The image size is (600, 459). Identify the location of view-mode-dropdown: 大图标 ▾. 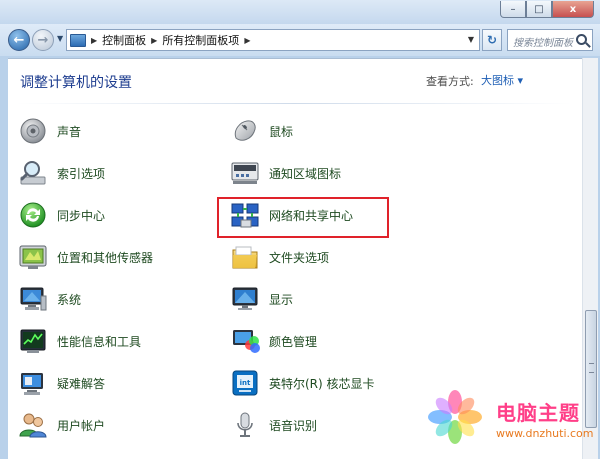
(502, 80).